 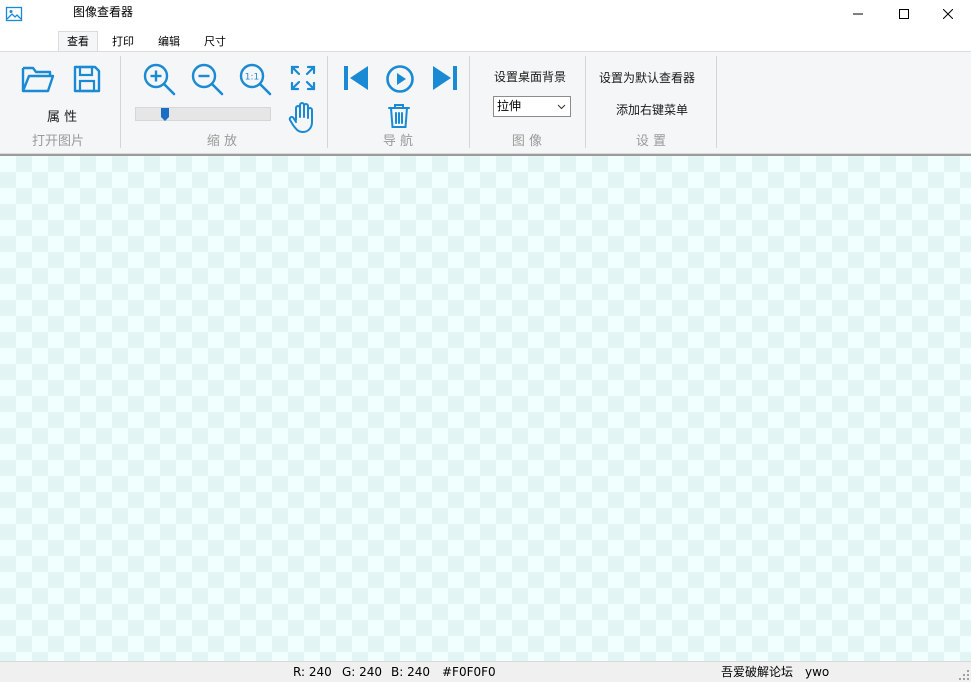 I want to click on maximize-button, so click(x=904, y=14).